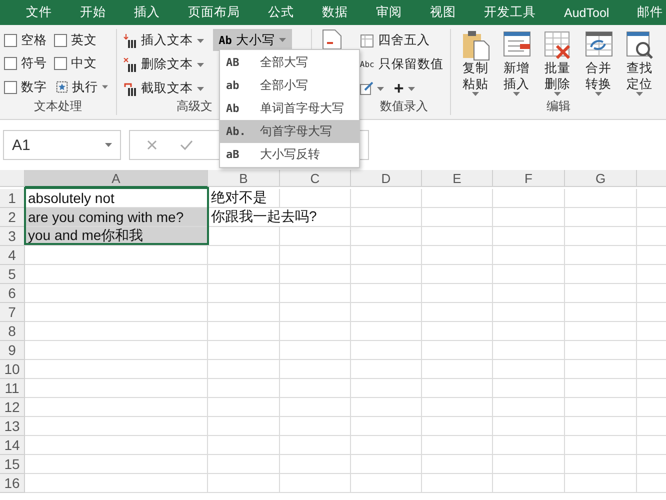  Describe the element at coordinates (84, 40) in the screenshot. I see `checkbox-label: 英文` at that location.